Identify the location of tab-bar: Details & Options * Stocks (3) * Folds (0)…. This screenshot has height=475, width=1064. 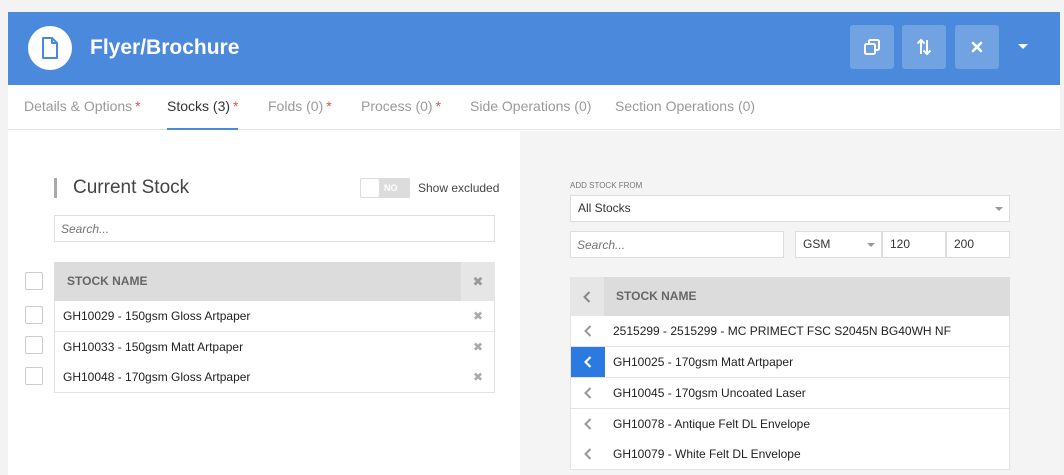
(534, 107).